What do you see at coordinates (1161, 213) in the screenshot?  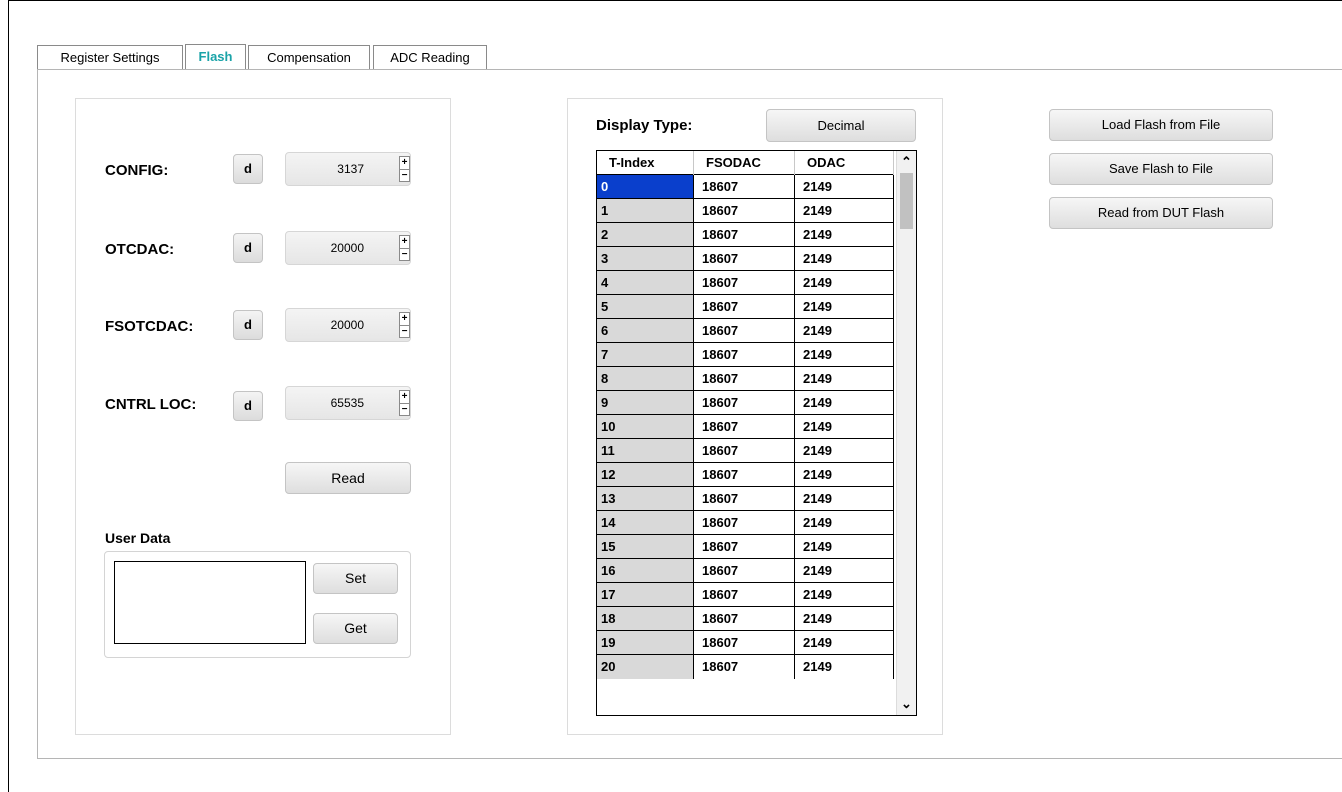 I see `read-dut-flash-button: Read from DUT Flash` at bounding box center [1161, 213].